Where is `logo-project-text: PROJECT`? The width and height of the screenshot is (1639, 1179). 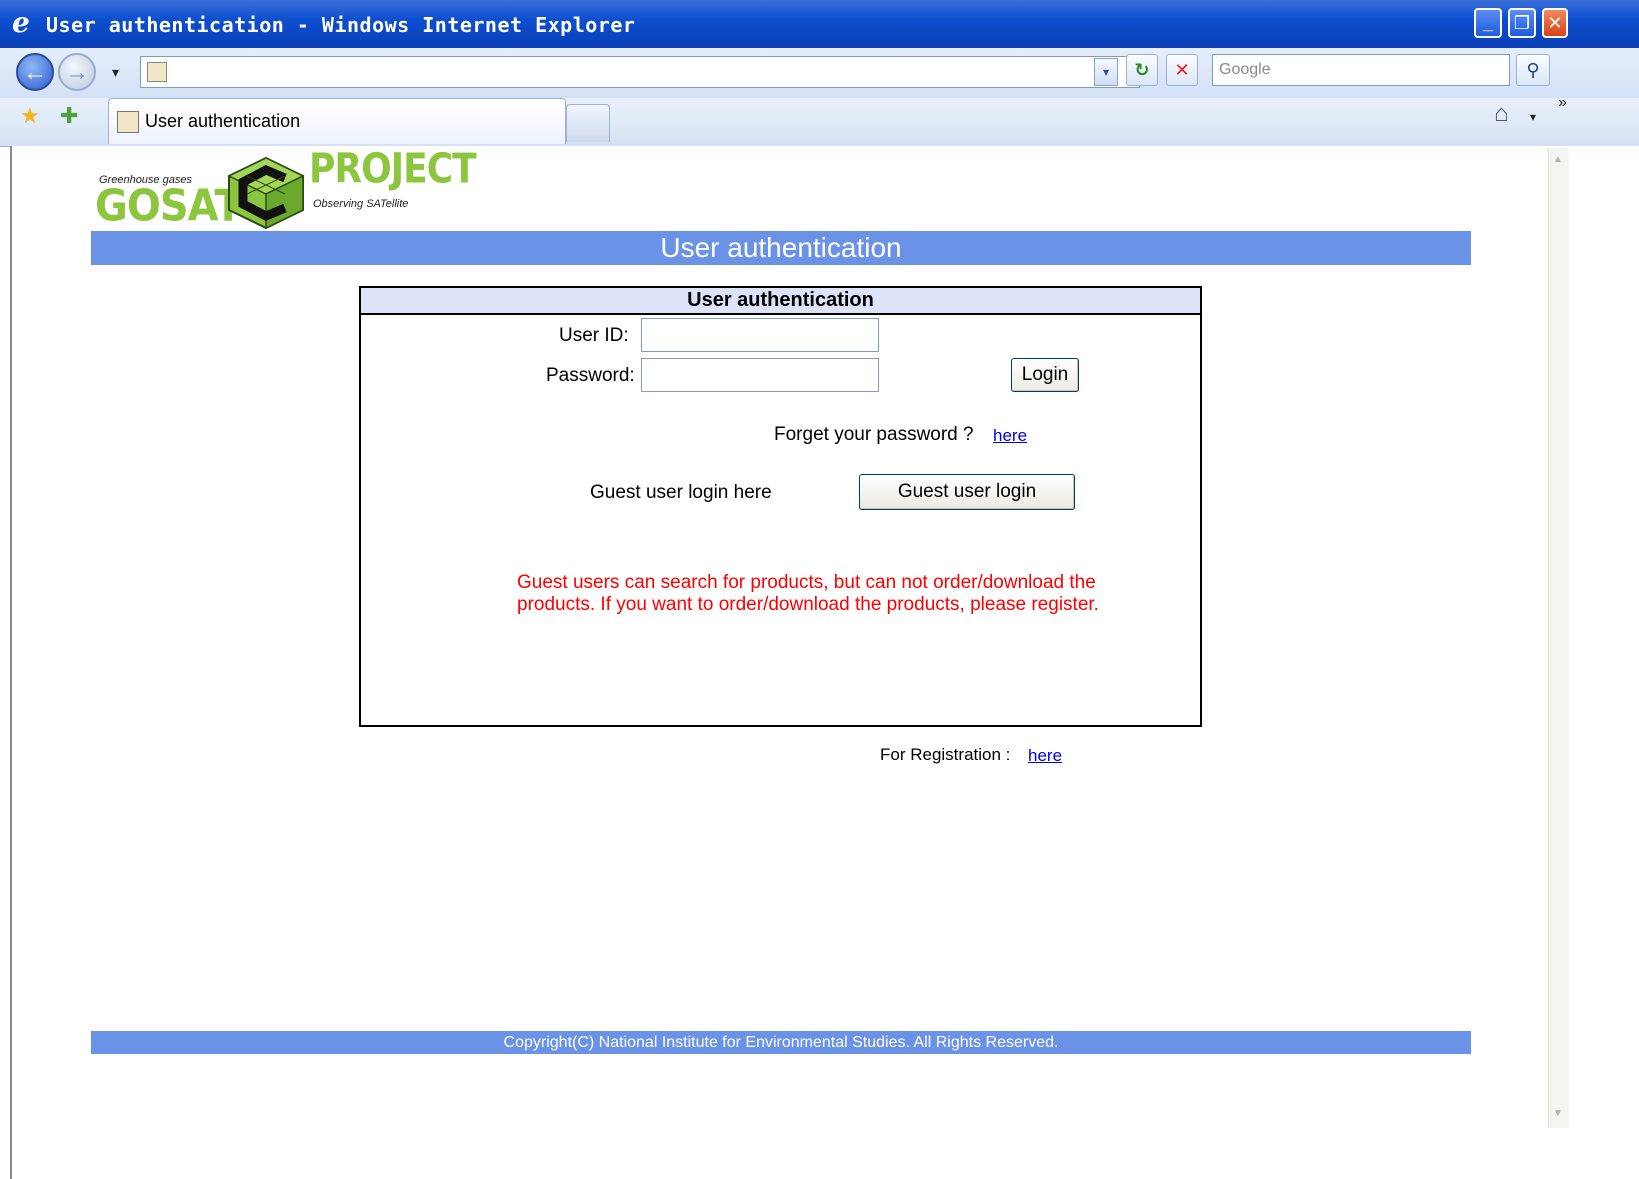 logo-project-text: PROJECT is located at coordinates (393, 169).